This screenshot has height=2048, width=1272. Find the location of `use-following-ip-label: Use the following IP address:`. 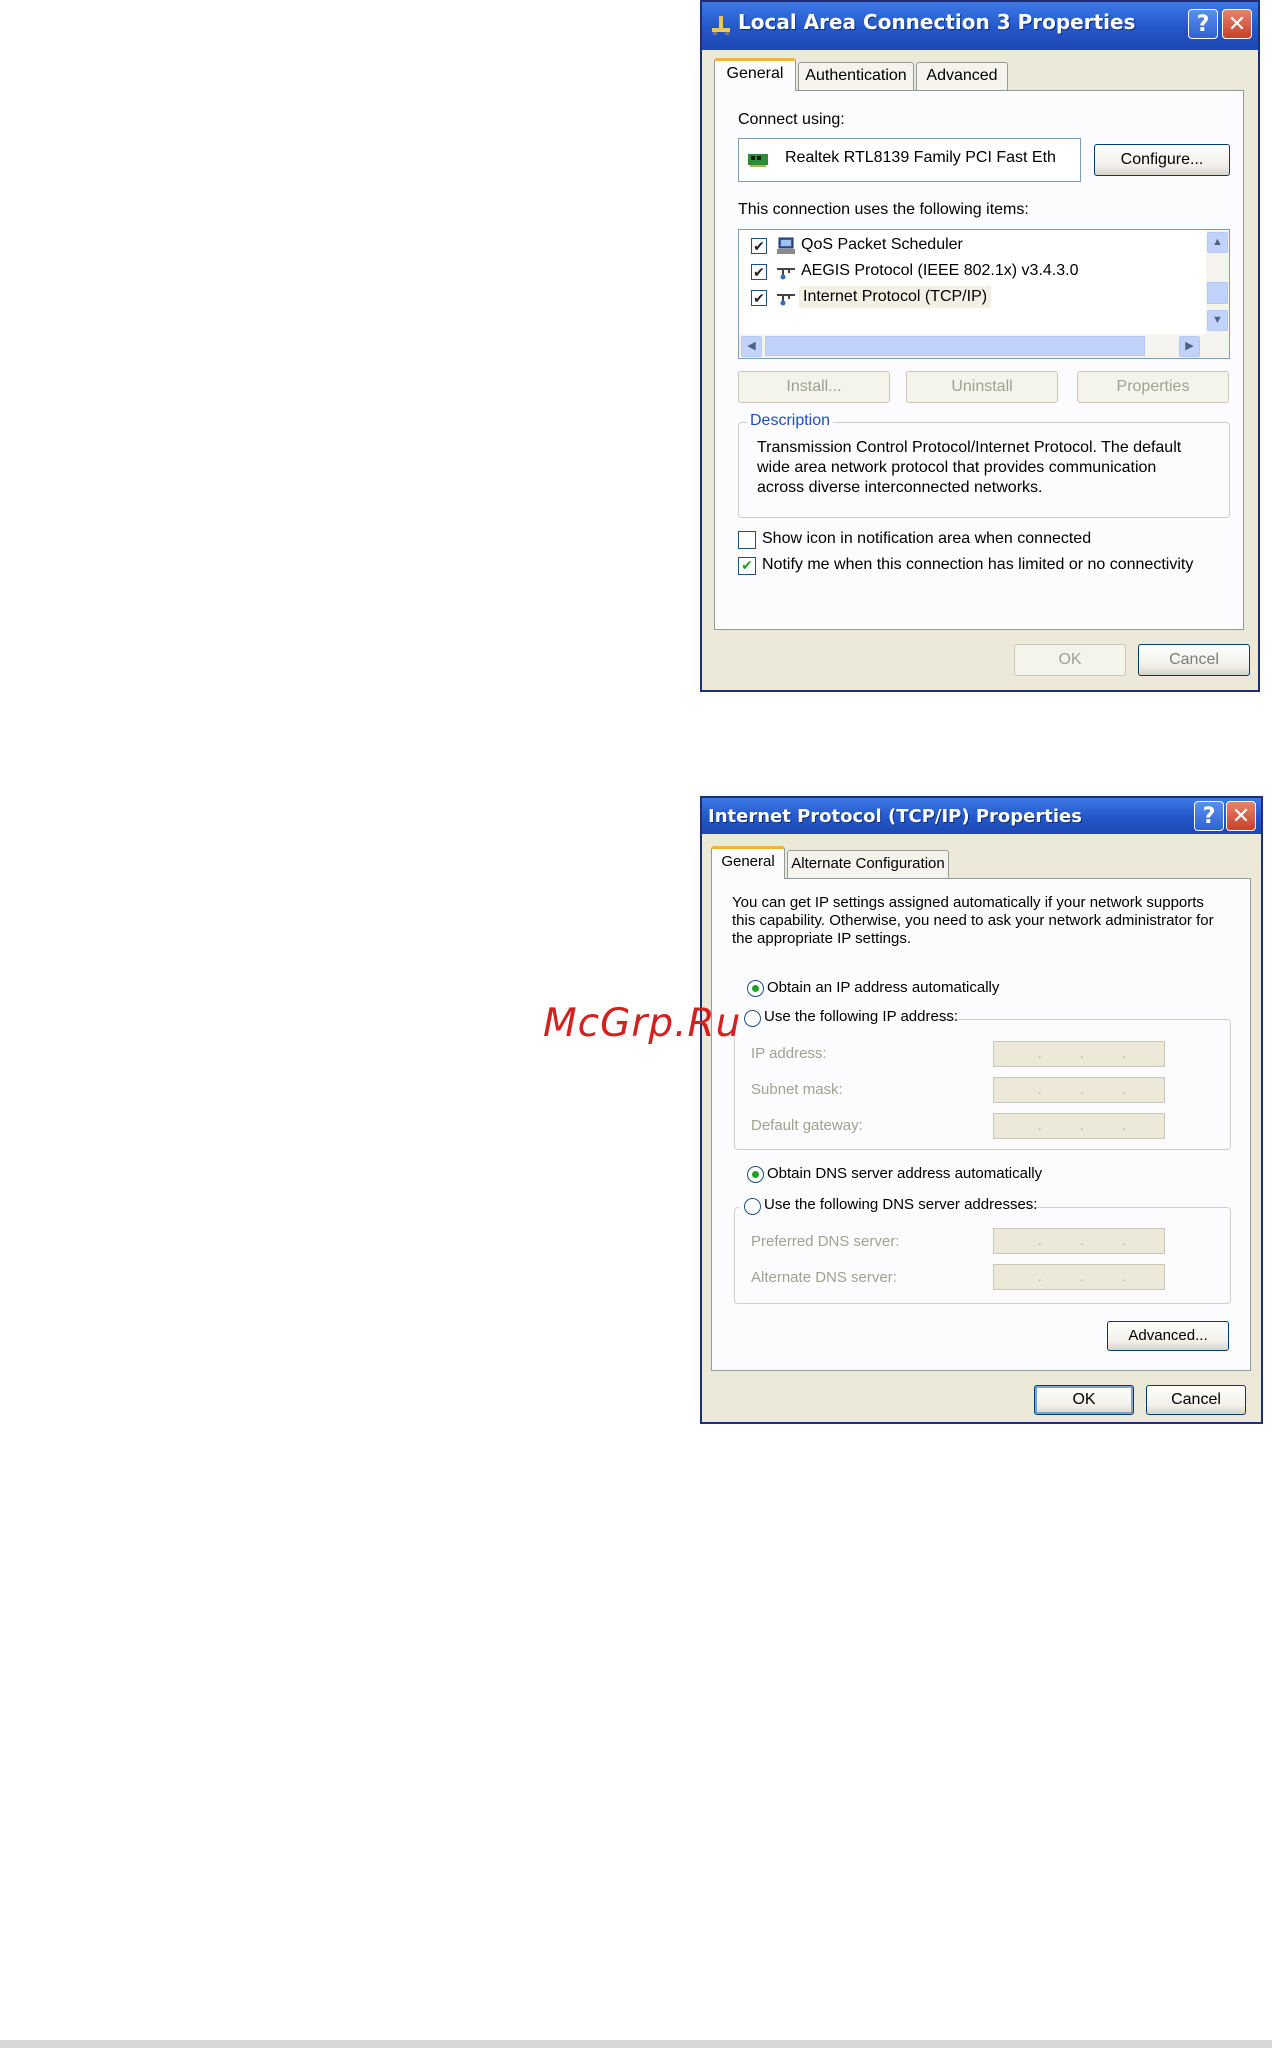

use-following-ip-label: Use the following IP address: is located at coordinates (861, 1016).